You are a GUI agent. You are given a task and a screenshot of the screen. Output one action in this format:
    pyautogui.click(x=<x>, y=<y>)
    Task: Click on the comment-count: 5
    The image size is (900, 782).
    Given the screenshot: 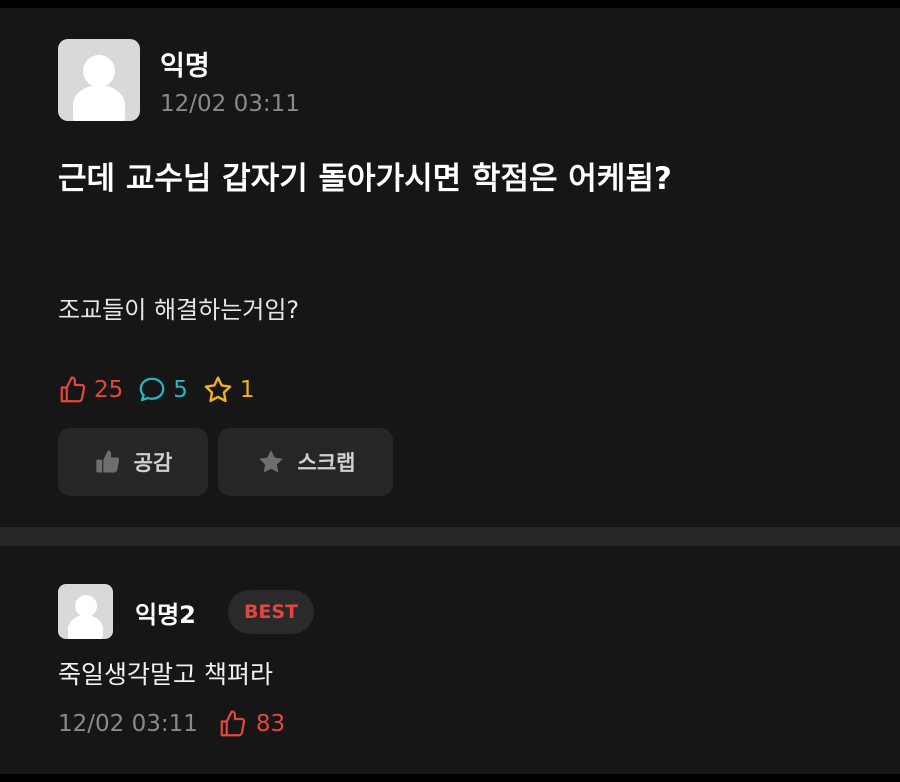 What is the action you would take?
    pyautogui.click(x=180, y=390)
    